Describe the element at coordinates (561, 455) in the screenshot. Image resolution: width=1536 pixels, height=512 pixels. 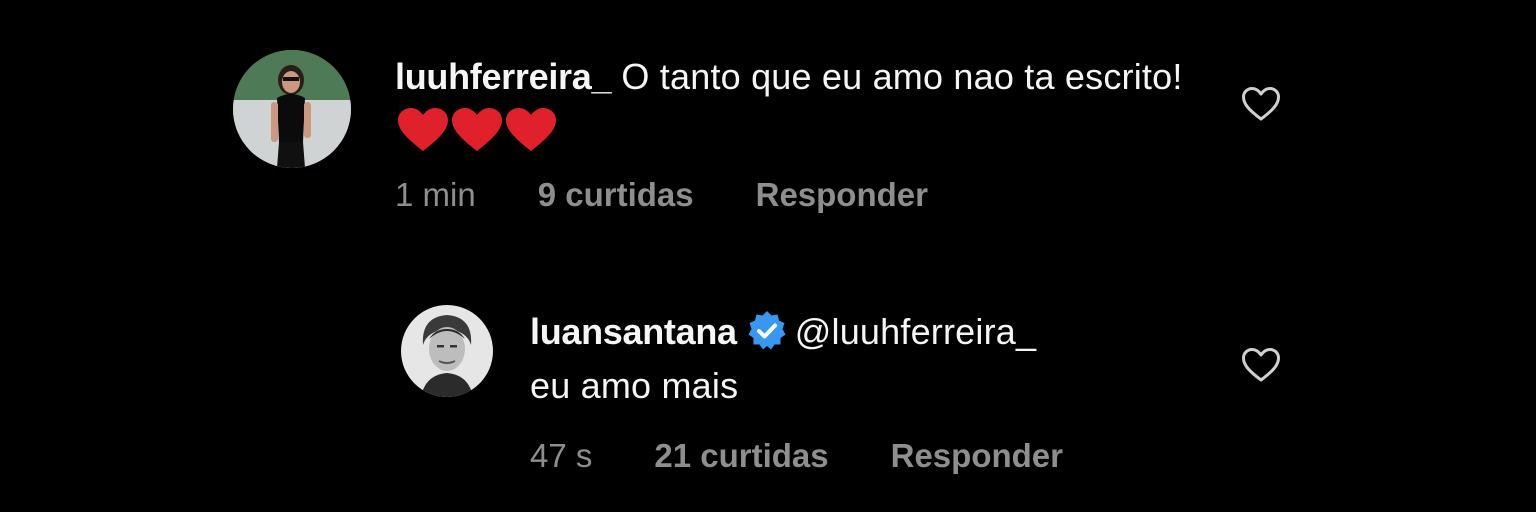
I see `timestamp: 47 s` at that location.